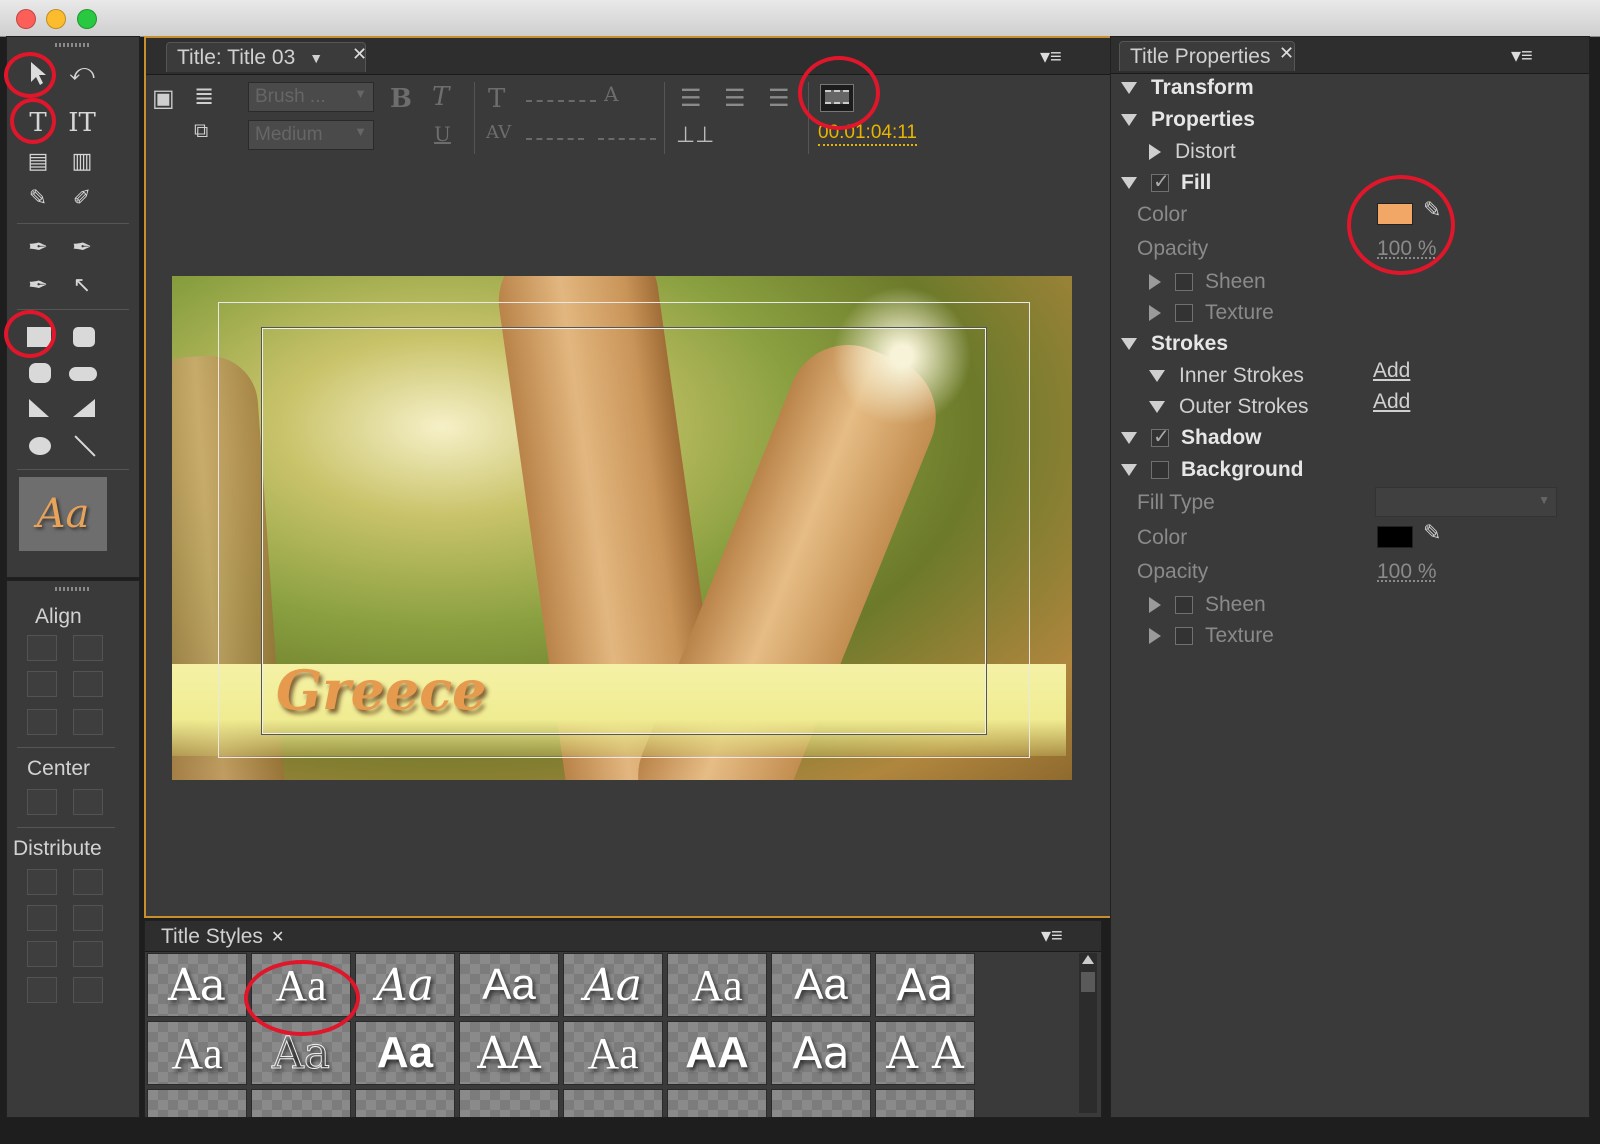 This screenshot has width=1600, height=1144. What do you see at coordinates (204, 96) in the screenshot?
I see `roll-crawl-options-icon: ≣` at bounding box center [204, 96].